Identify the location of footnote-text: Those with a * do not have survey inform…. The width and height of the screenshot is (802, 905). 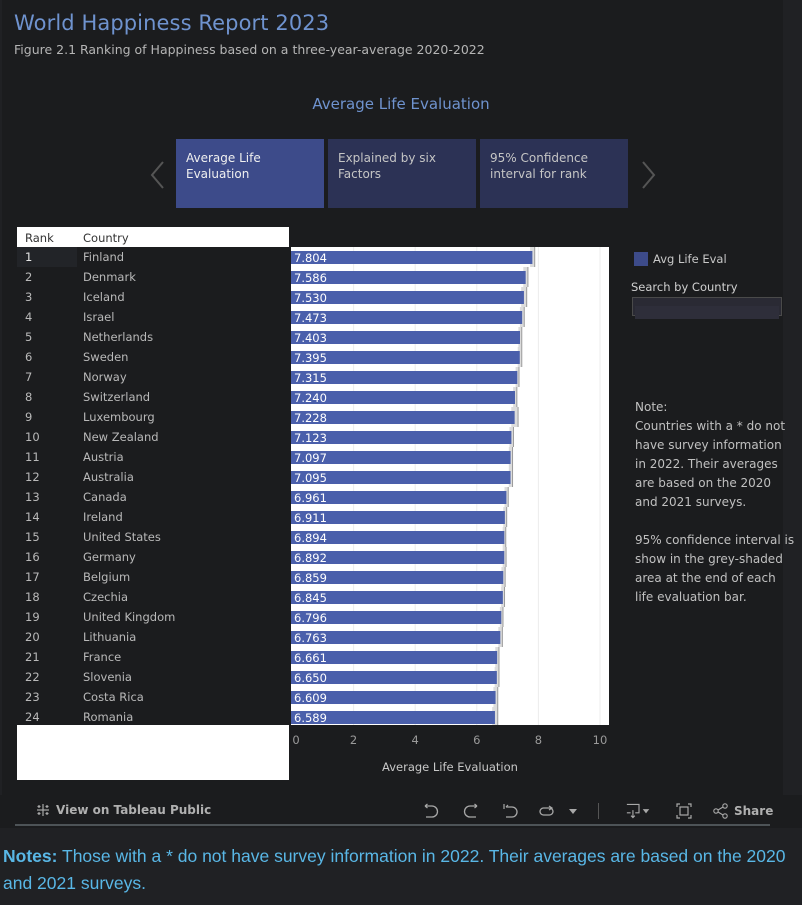
(394, 869).